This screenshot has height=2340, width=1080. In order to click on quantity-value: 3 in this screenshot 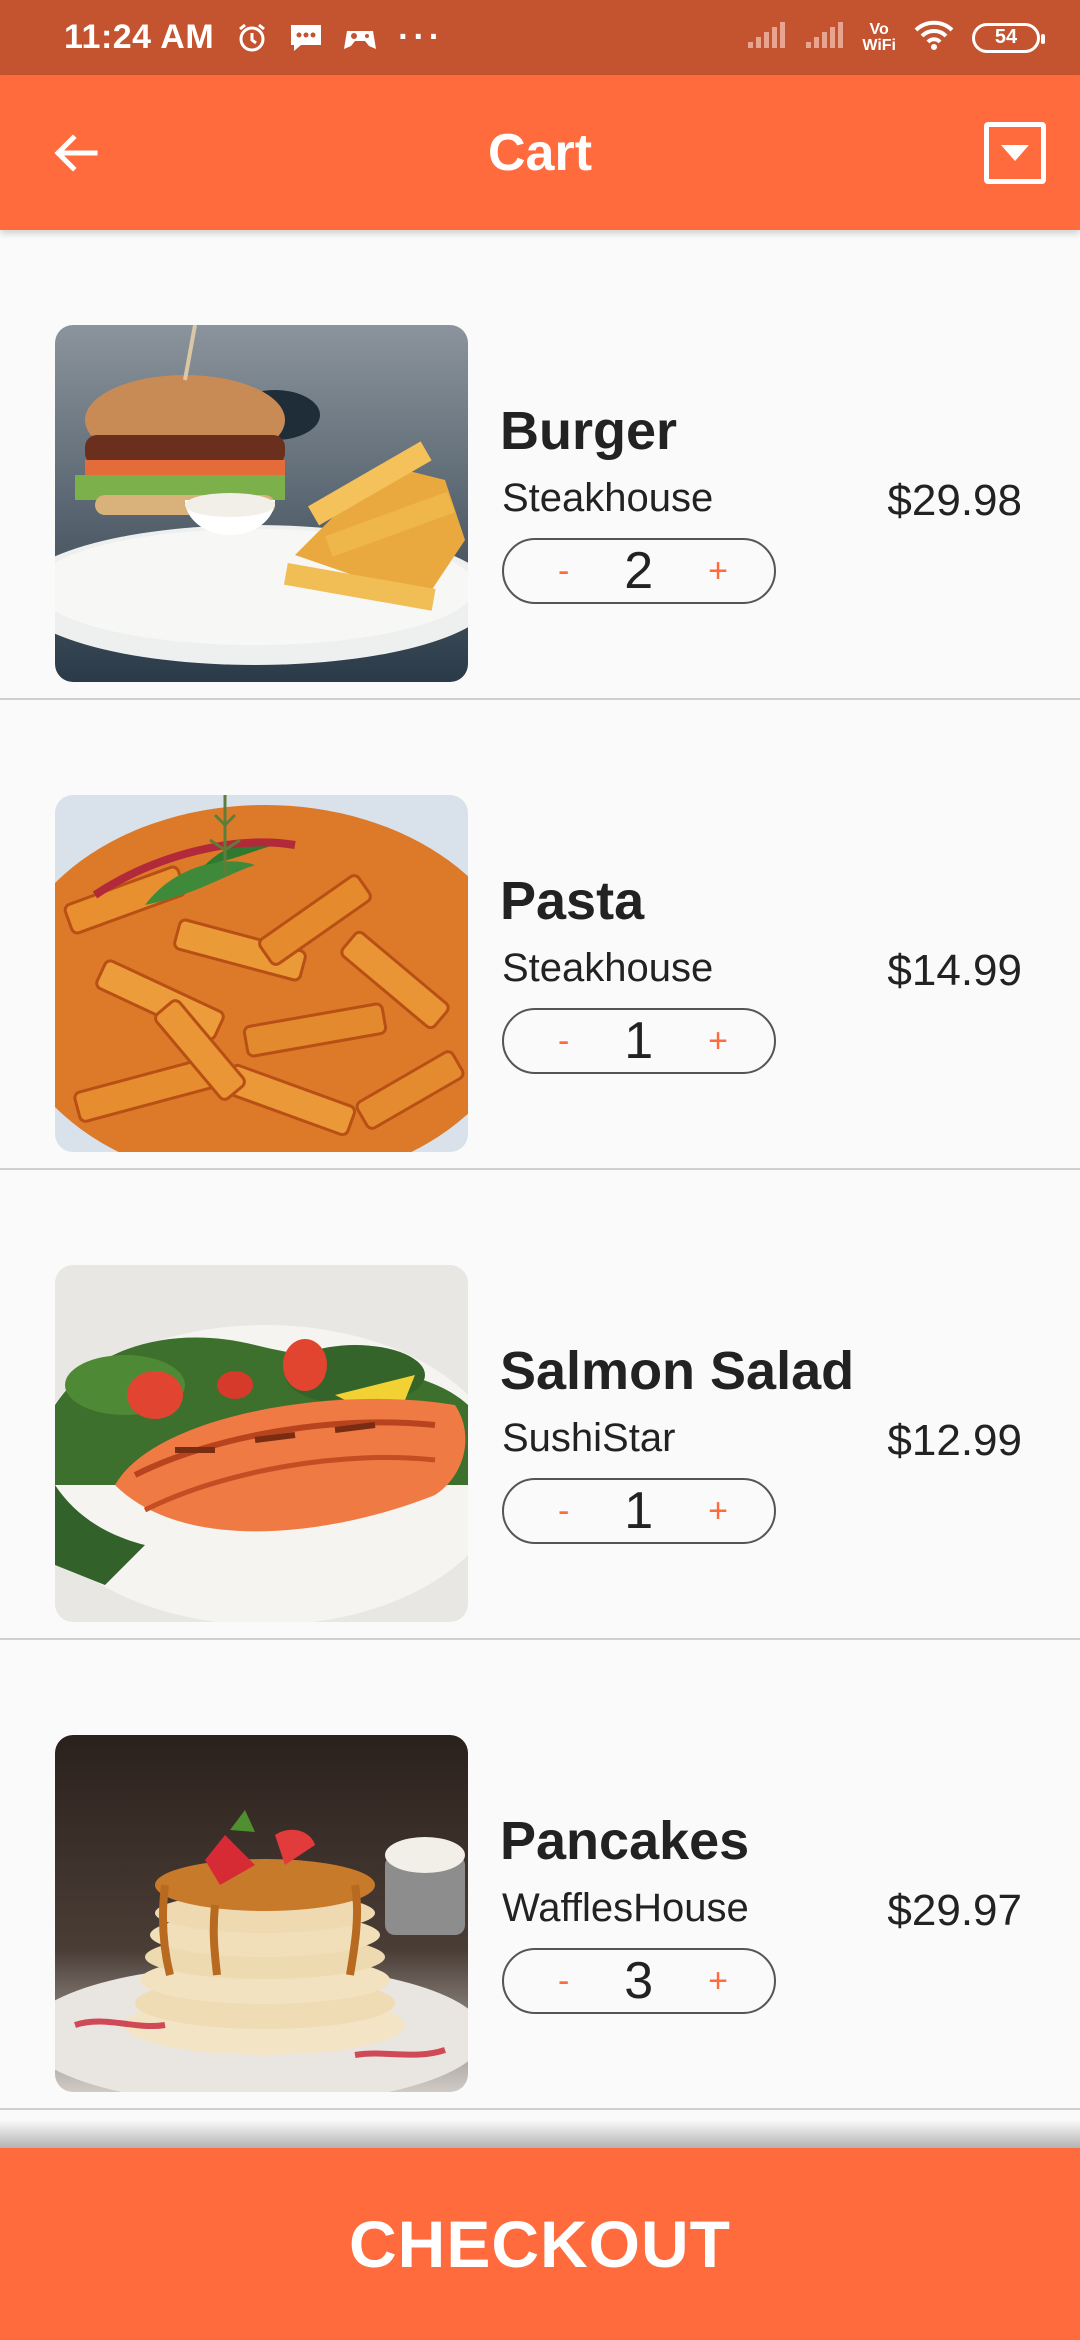, I will do `click(639, 1981)`.